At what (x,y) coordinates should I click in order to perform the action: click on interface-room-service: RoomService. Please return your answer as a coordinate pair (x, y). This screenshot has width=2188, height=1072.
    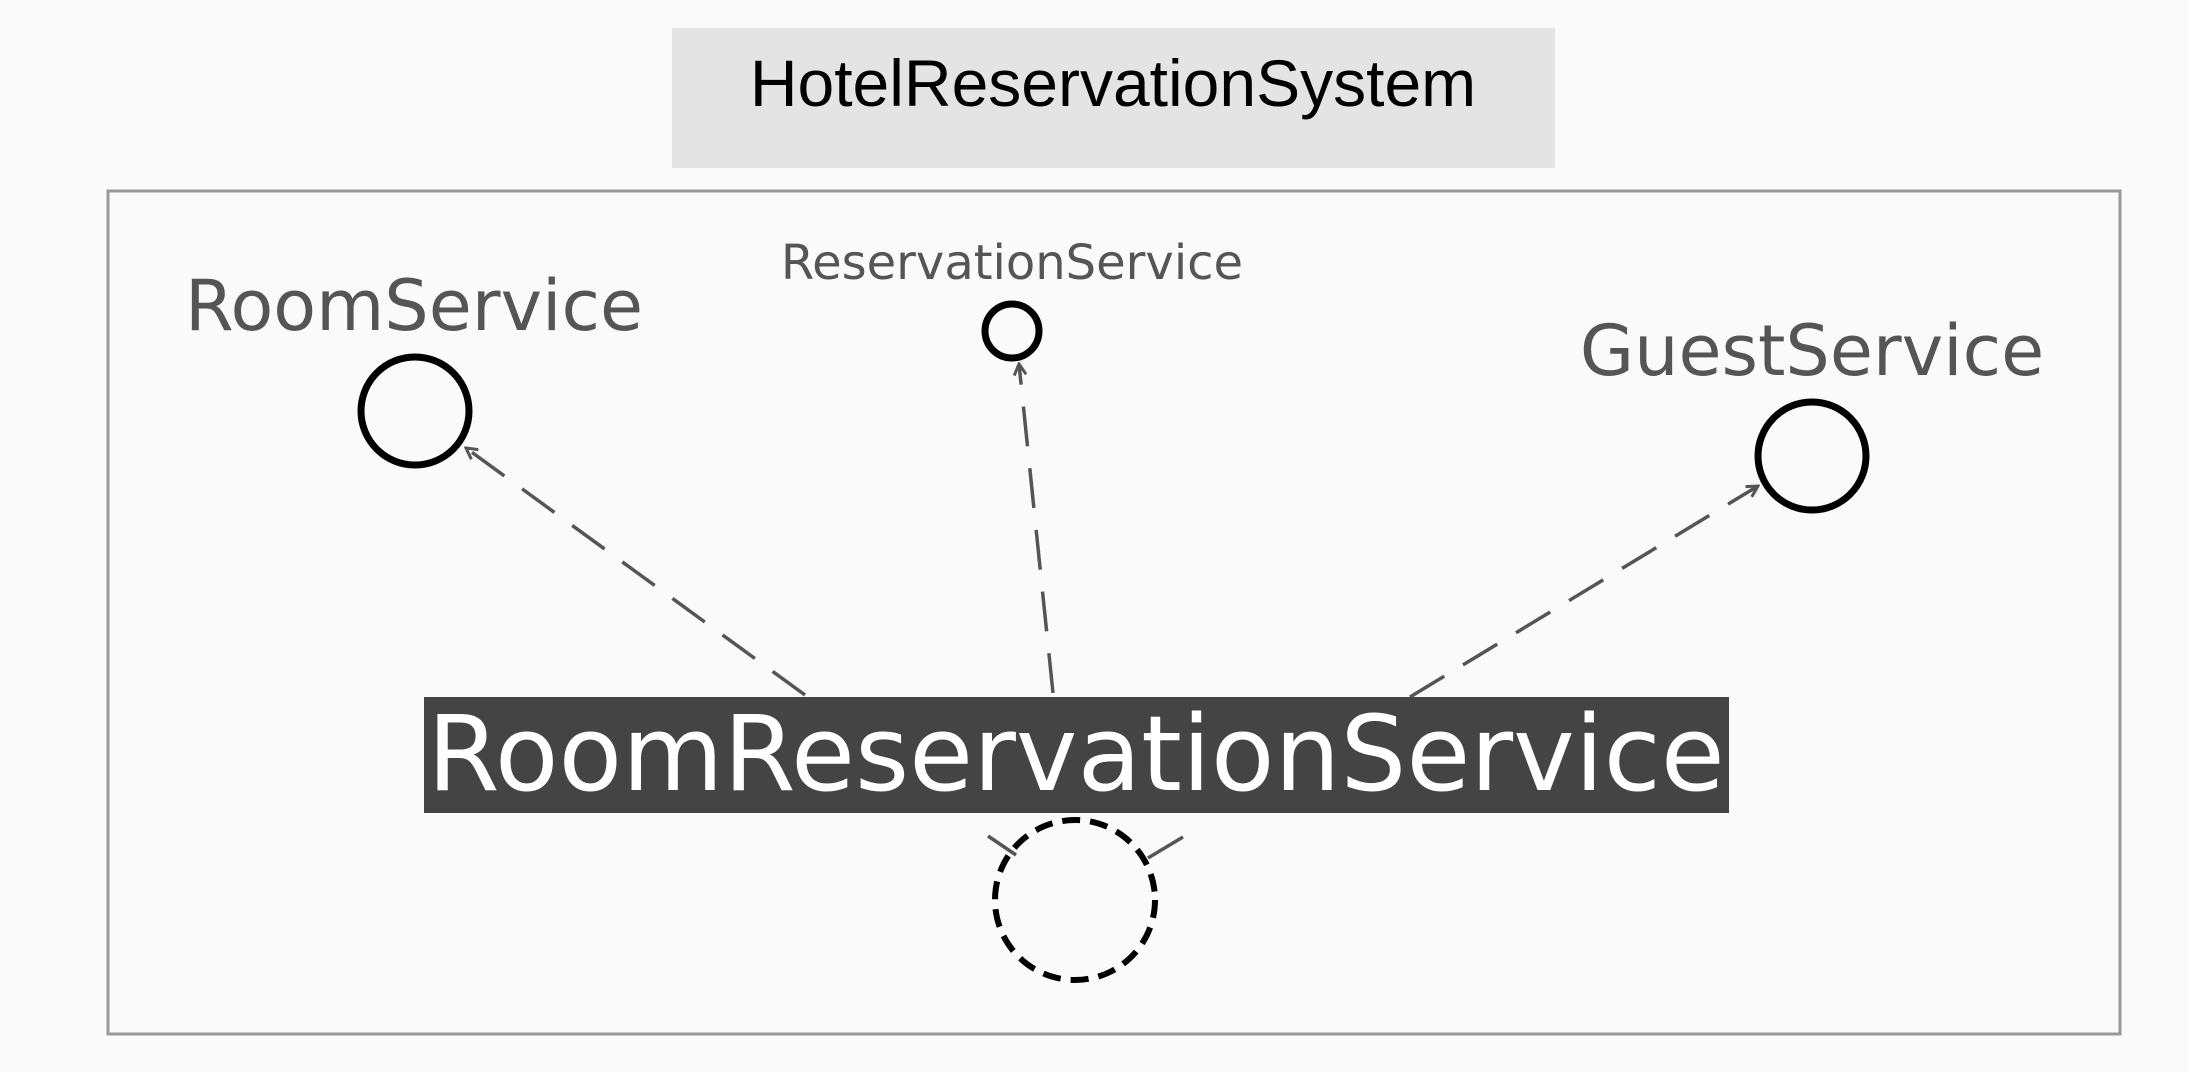
    Looking at the image, I should click on (414, 367).